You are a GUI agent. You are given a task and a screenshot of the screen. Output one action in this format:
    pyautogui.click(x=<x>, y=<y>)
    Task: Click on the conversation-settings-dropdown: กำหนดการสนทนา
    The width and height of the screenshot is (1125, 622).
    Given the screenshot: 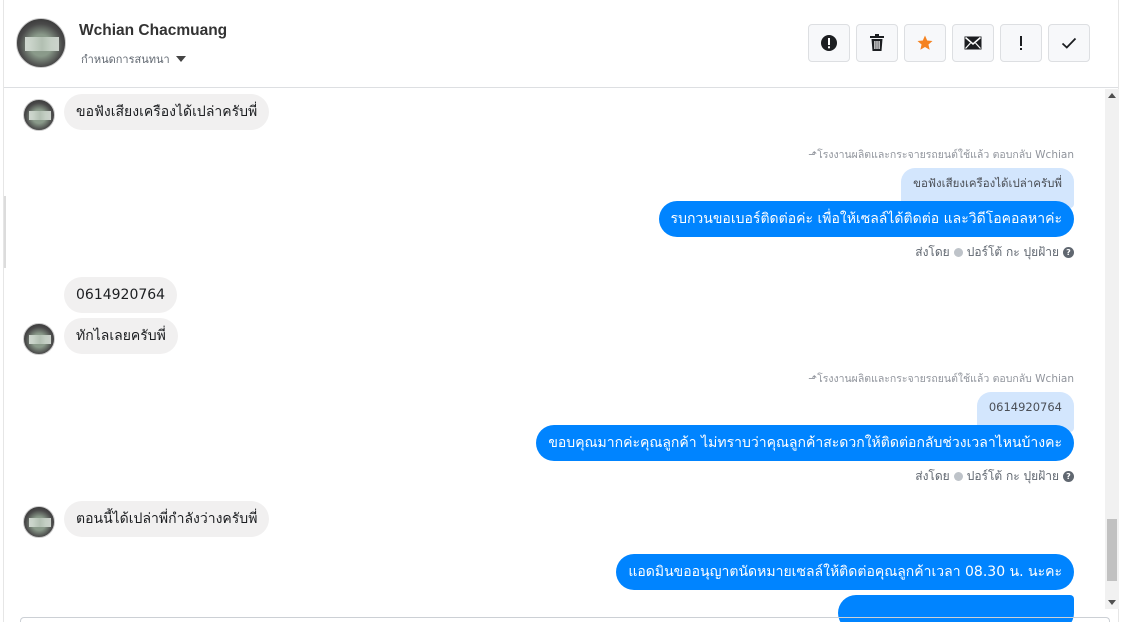 What is the action you would take?
    pyautogui.click(x=133, y=59)
    